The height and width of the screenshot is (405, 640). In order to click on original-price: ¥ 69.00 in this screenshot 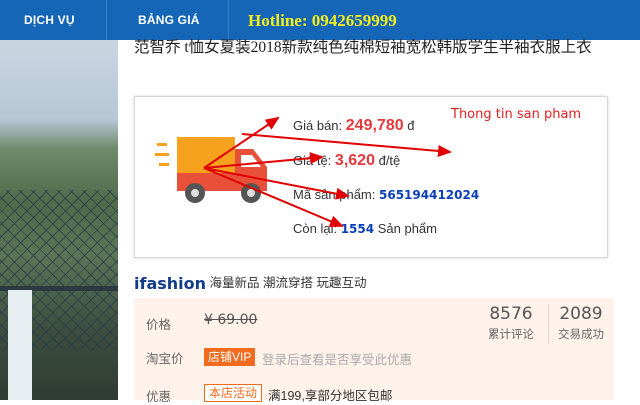, I will do `click(231, 320)`.